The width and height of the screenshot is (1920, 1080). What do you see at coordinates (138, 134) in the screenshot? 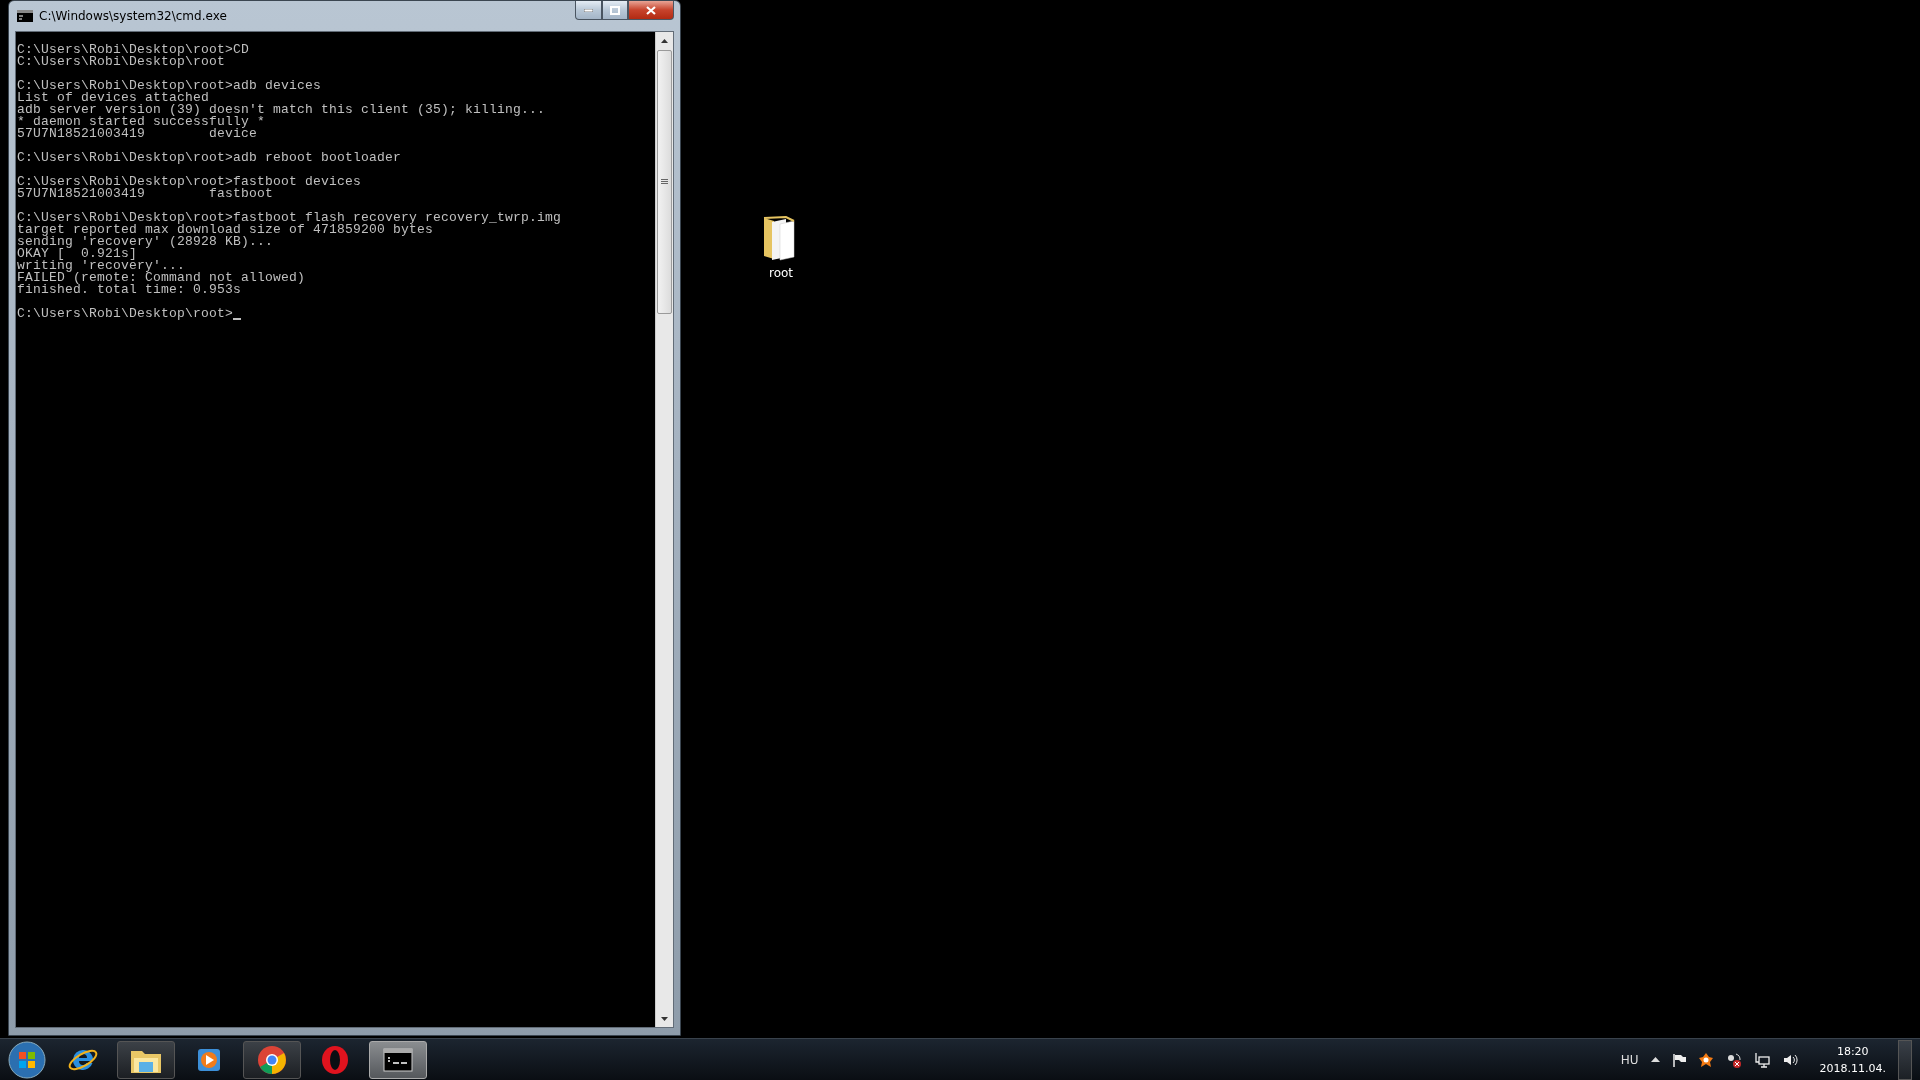
I see `console-line: 57U7N18521003419 device` at bounding box center [138, 134].